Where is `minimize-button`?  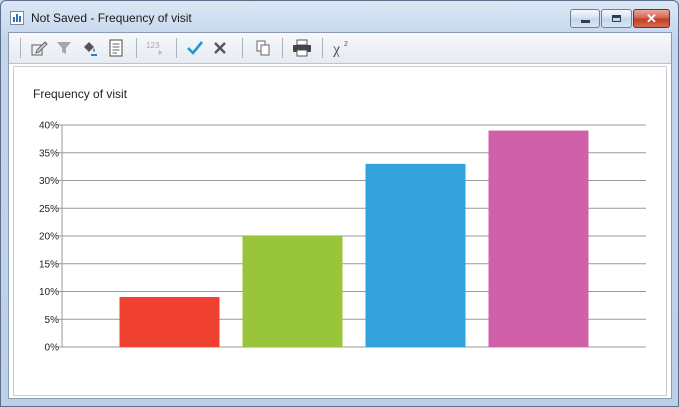 minimize-button is located at coordinates (585, 18).